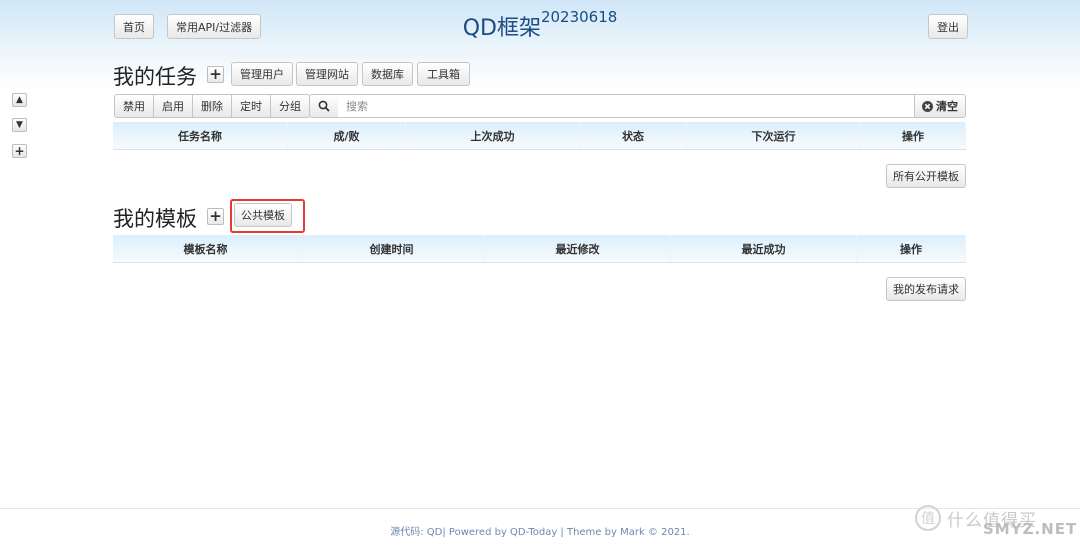 The image size is (1080, 549). I want to click on column-header: 成/败, so click(347, 135).